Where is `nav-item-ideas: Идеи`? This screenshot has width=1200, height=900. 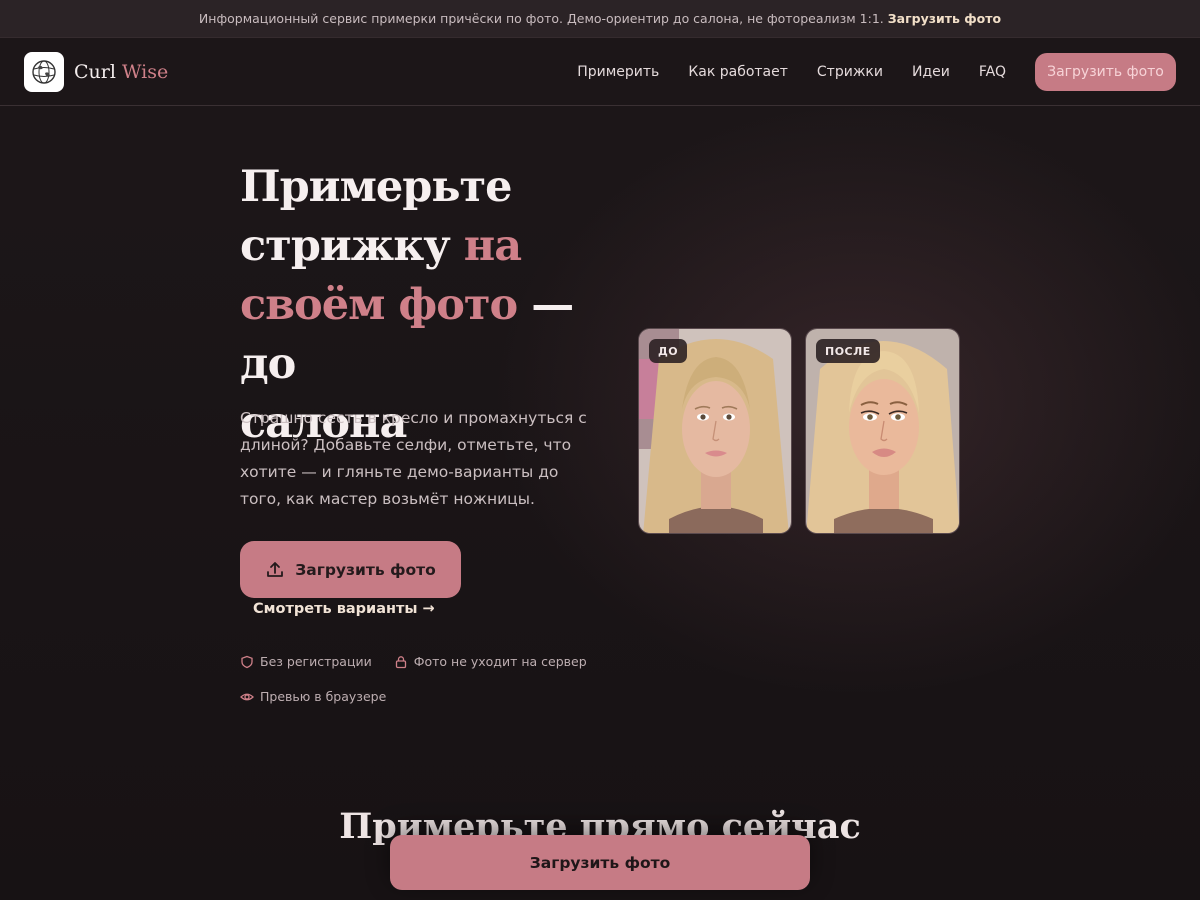
nav-item-ideas: Идеи is located at coordinates (931, 72).